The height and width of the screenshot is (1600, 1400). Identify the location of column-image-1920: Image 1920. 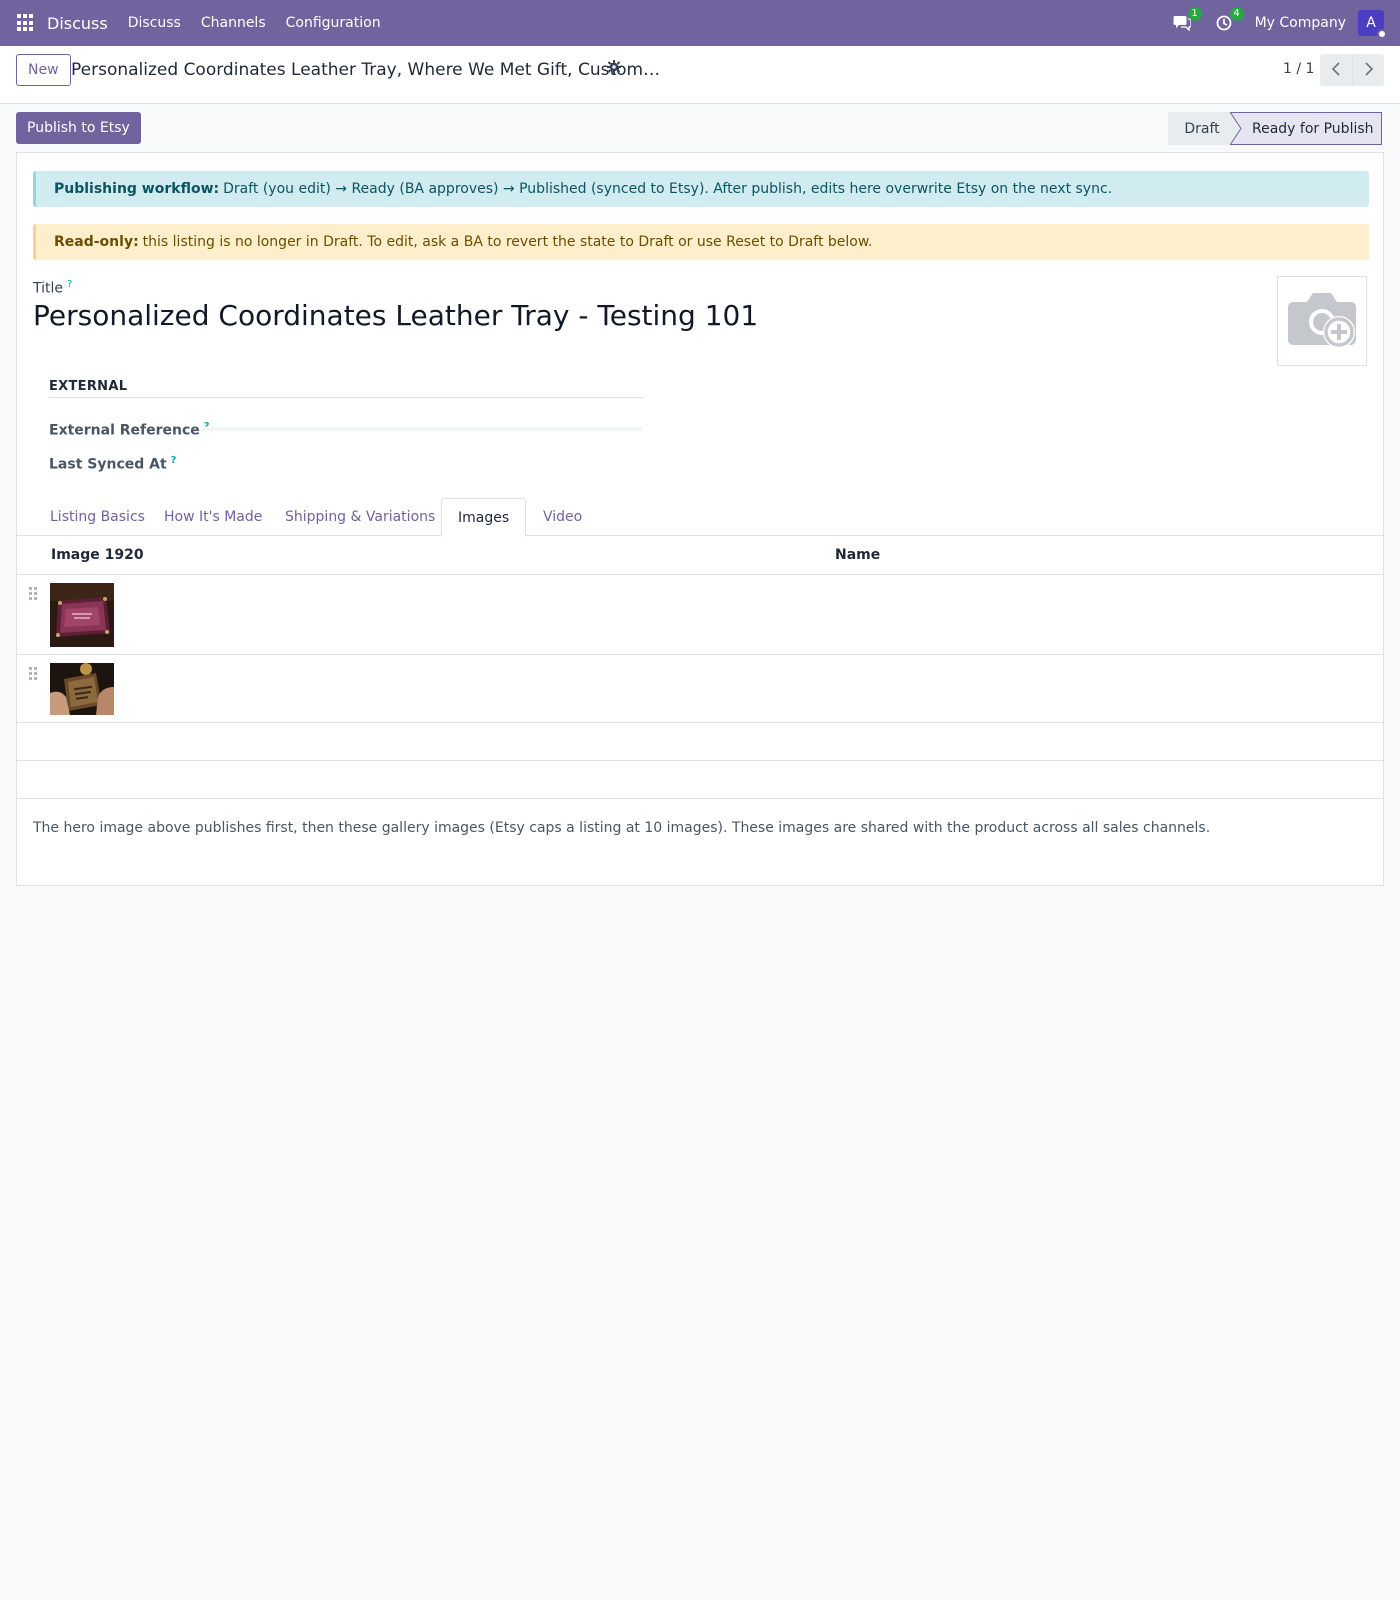
(97, 555).